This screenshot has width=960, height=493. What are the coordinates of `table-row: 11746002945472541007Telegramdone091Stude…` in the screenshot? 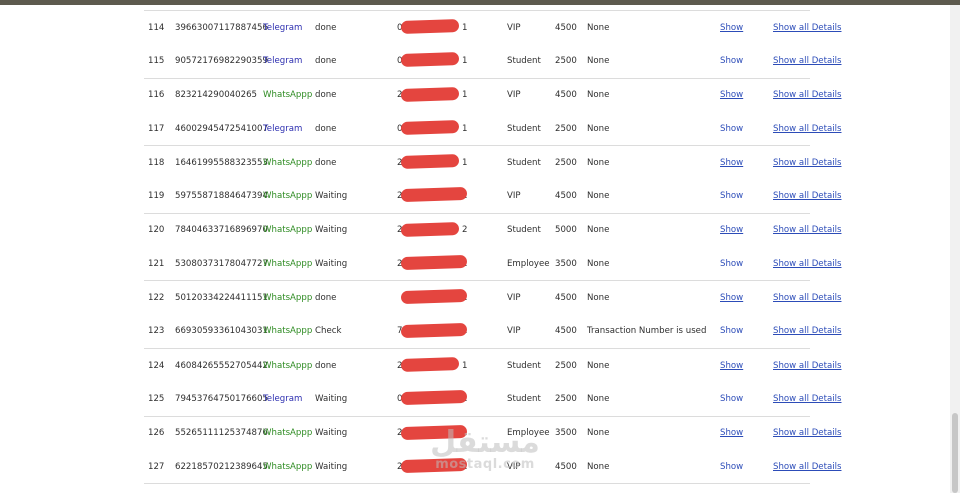 It's located at (493, 129).